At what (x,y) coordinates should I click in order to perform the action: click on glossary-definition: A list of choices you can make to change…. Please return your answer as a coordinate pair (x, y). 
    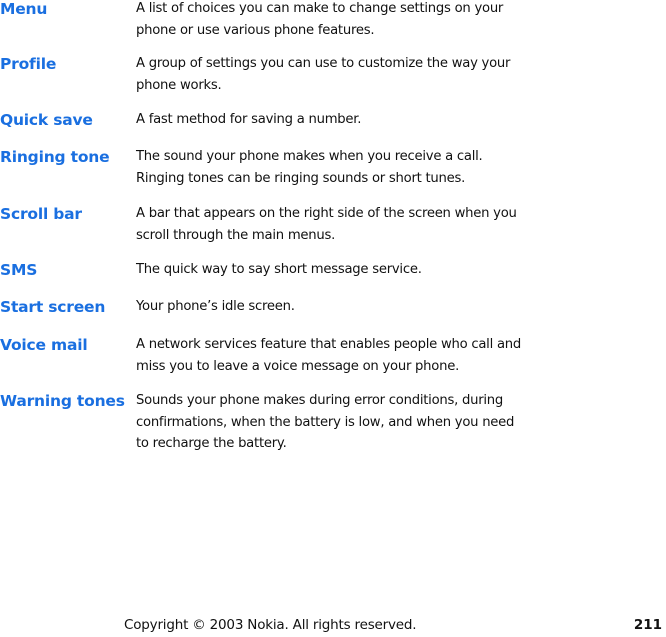
    Looking at the image, I should click on (320, 19).